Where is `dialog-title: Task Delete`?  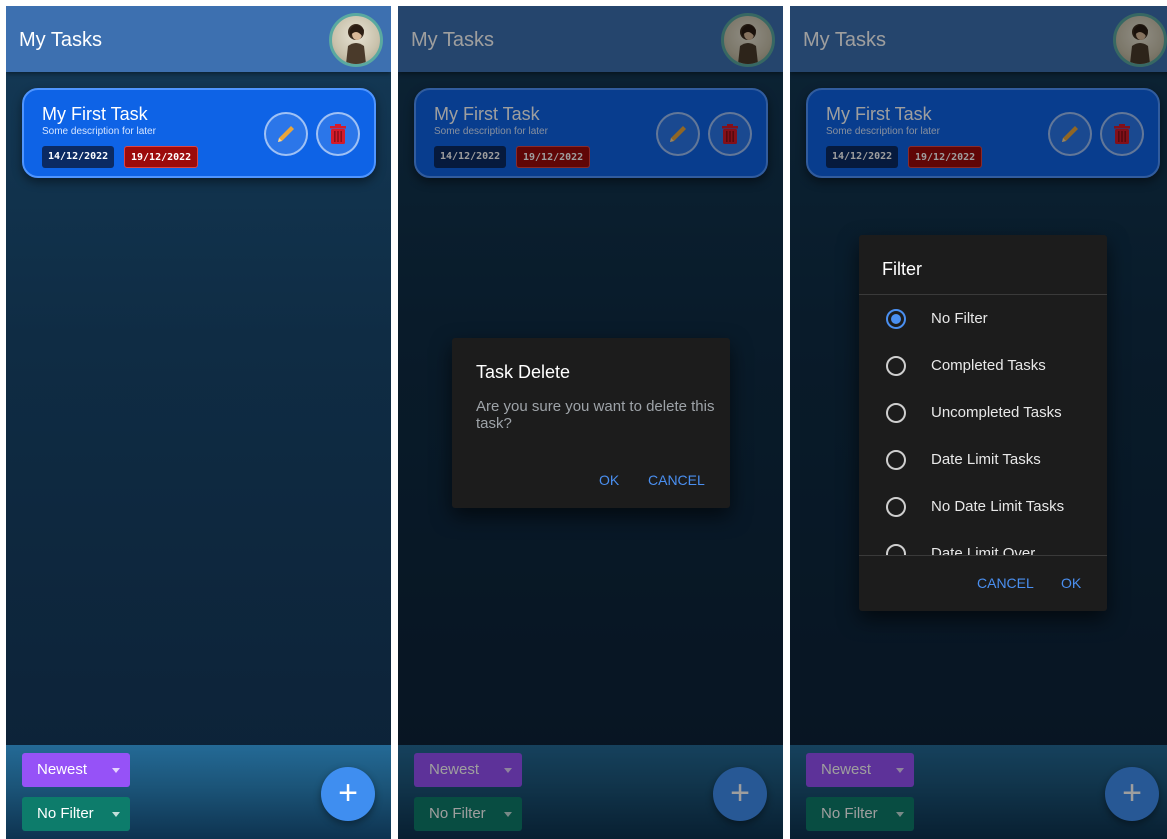 dialog-title: Task Delete is located at coordinates (523, 372).